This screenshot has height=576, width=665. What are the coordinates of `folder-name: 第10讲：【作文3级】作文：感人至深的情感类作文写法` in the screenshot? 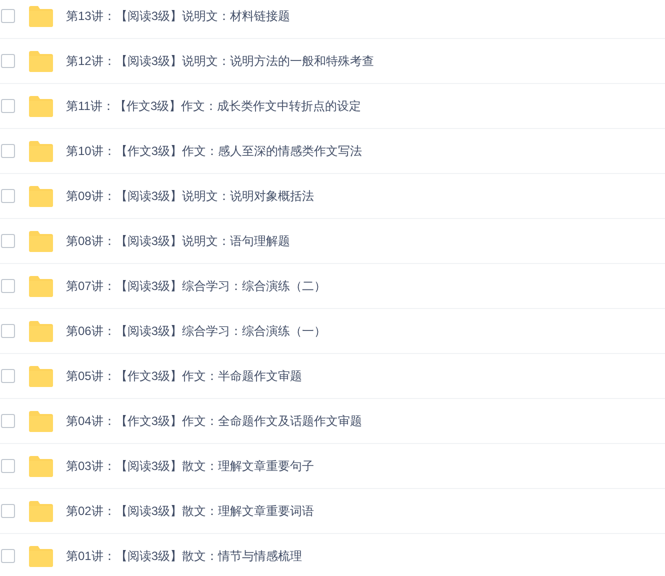 It's located at (214, 151).